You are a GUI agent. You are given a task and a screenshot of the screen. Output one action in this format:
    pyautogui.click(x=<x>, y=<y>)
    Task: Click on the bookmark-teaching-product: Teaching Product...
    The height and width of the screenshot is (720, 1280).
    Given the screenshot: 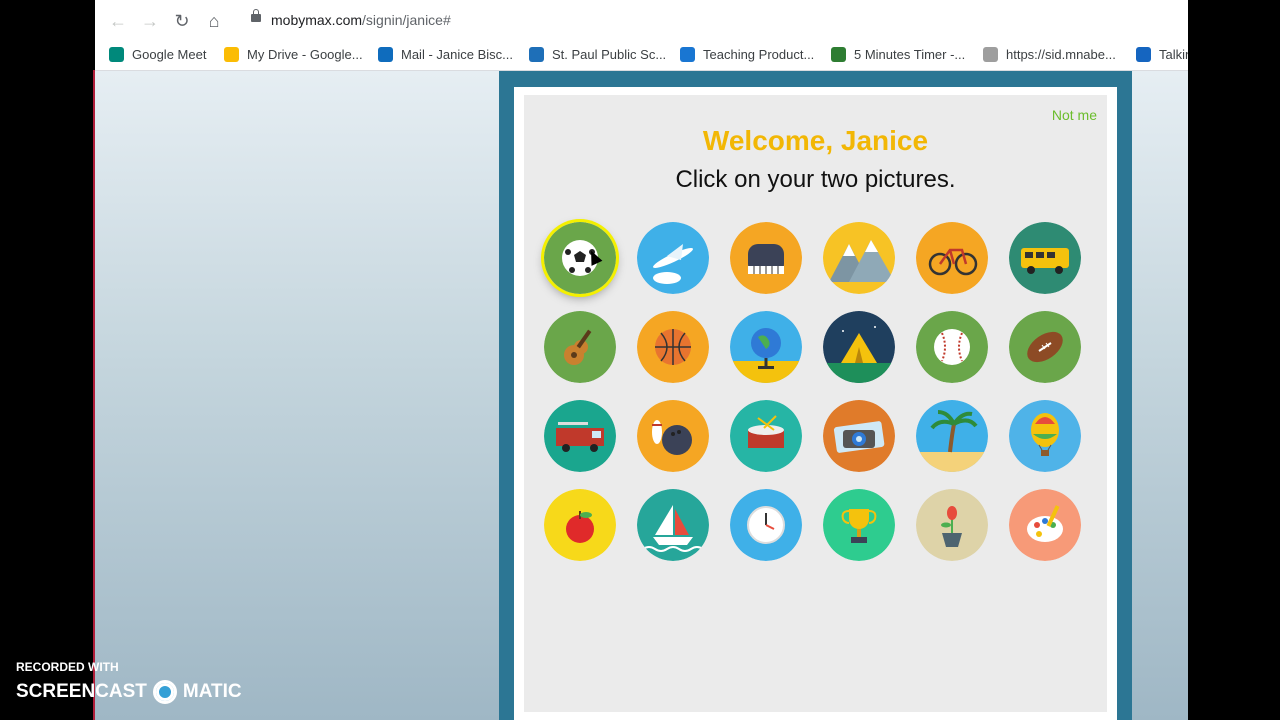 What is the action you would take?
    pyautogui.click(x=747, y=55)
    